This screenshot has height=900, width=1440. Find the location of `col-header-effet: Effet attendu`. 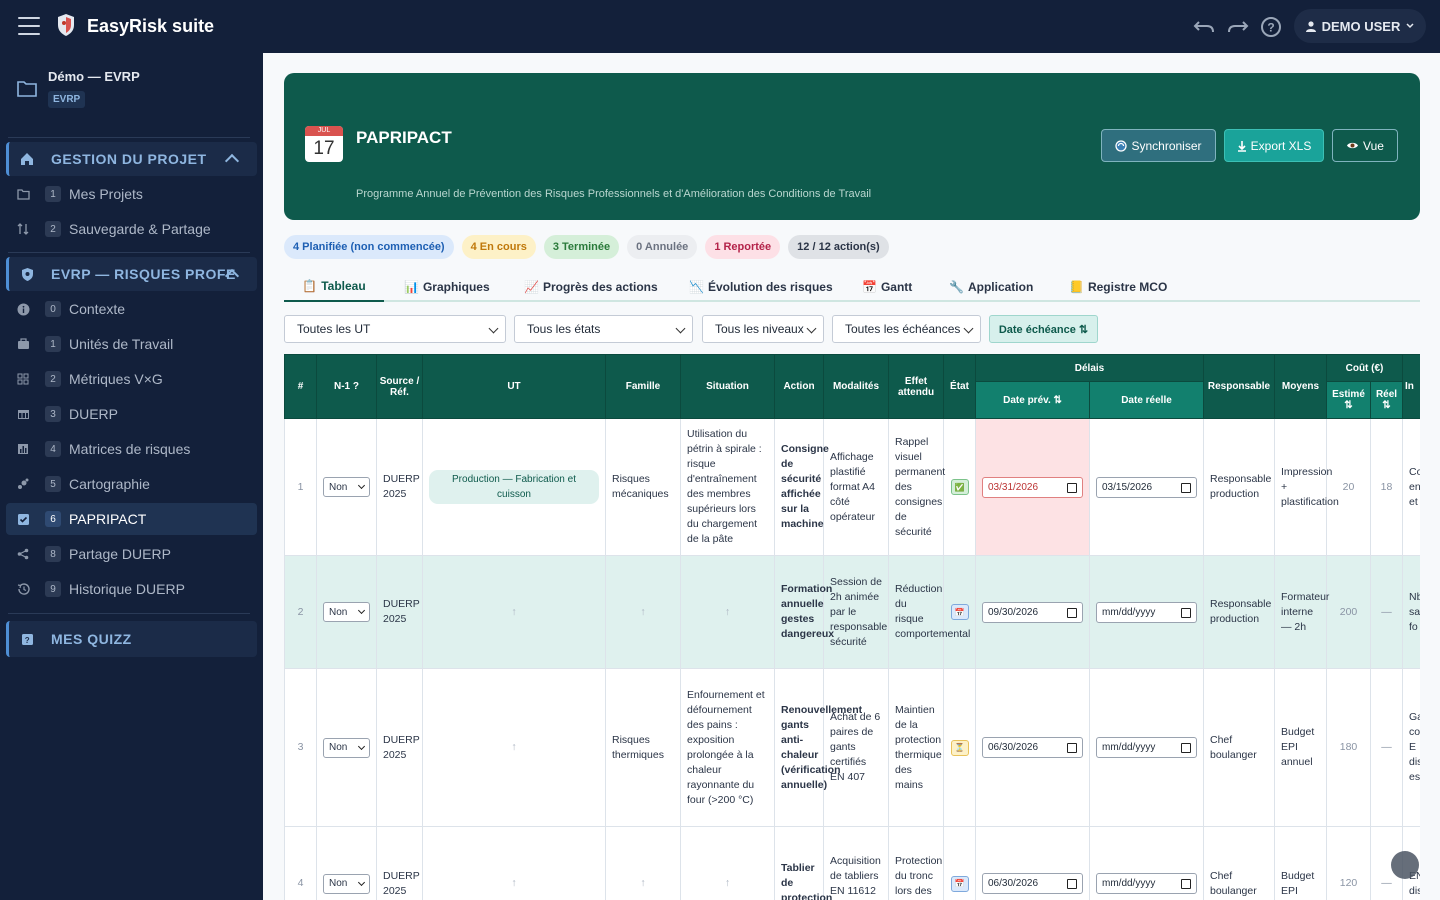

col-header-effet: Effet attendu is located at coordinates (916, 386).